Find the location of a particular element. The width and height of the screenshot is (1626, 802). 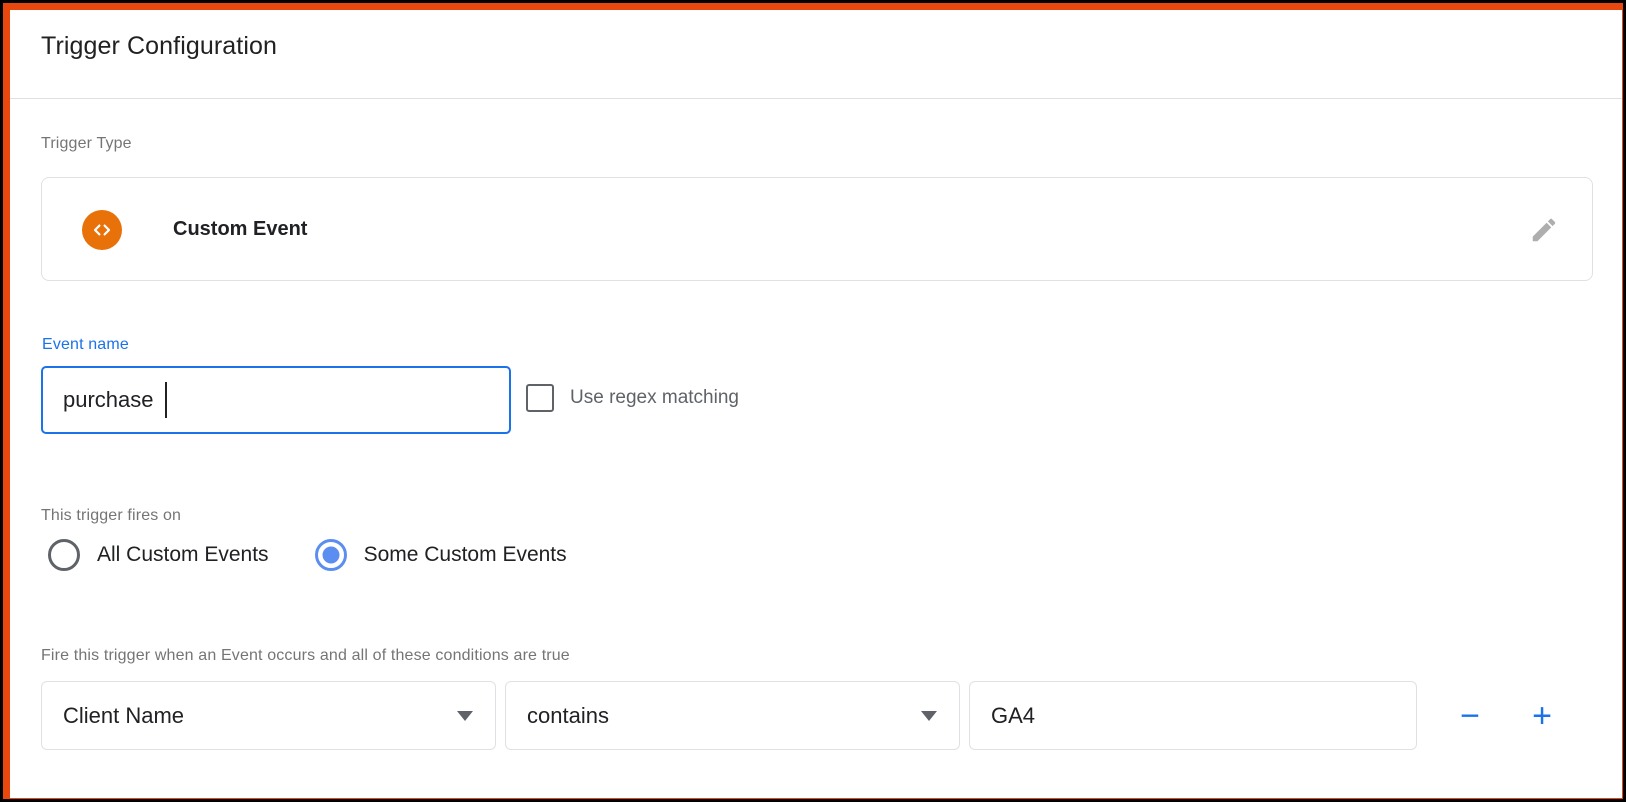

text-cursor is located at coordinates (166, 400).